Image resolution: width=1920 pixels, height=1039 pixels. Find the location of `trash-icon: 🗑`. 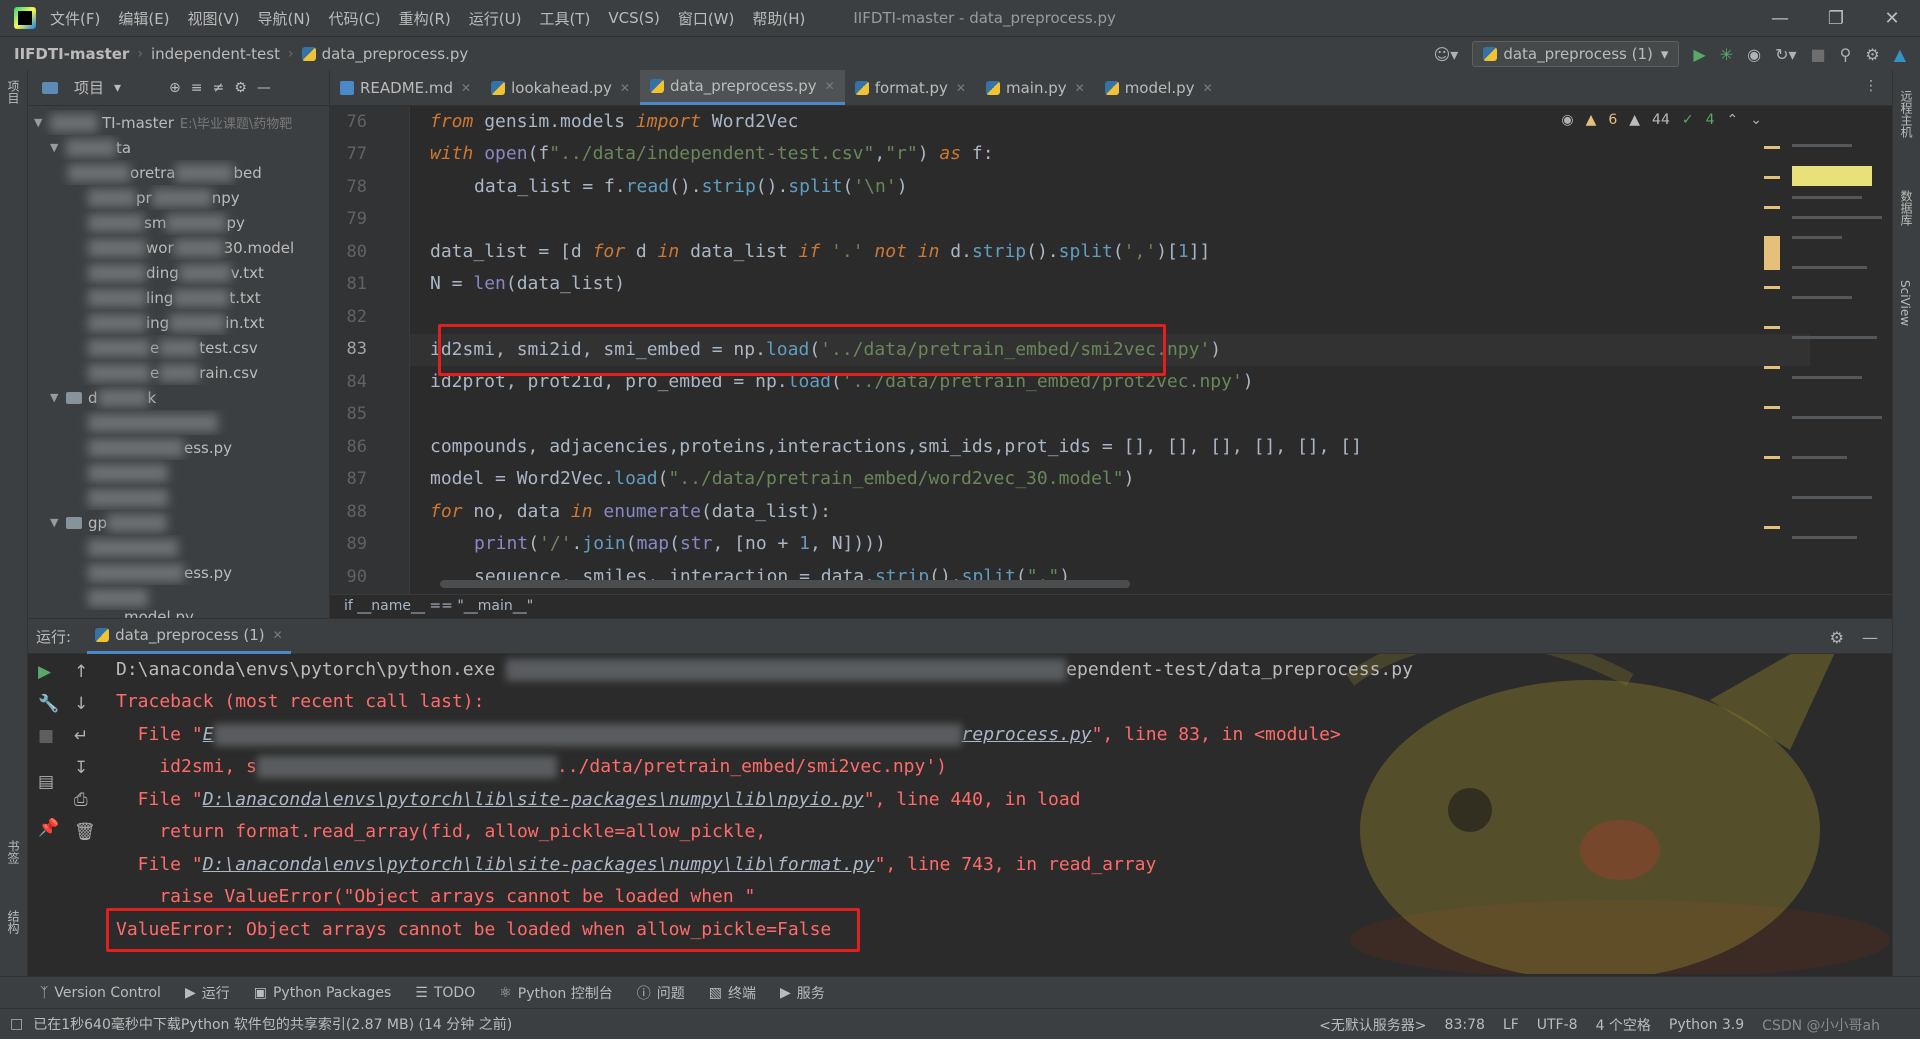

trash-icon: 🗑 is located at coordinates (85, 832).